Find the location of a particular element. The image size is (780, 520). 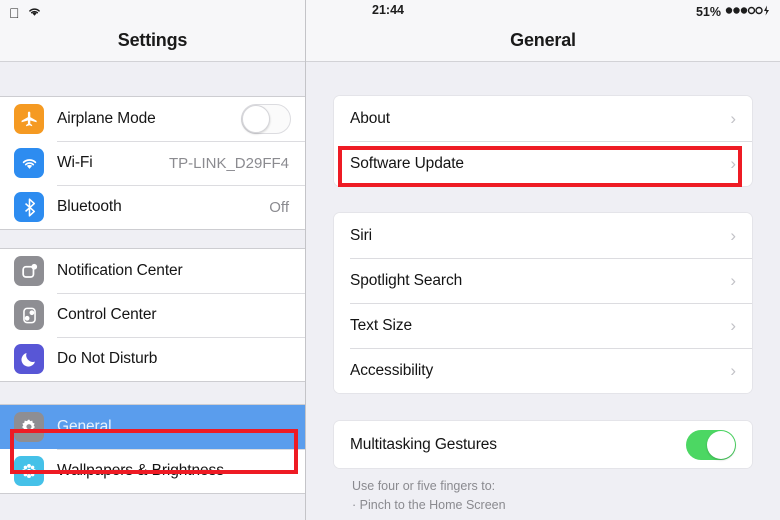

sidebar-item-control-center: Control Center is located at coordinates (152, 315).